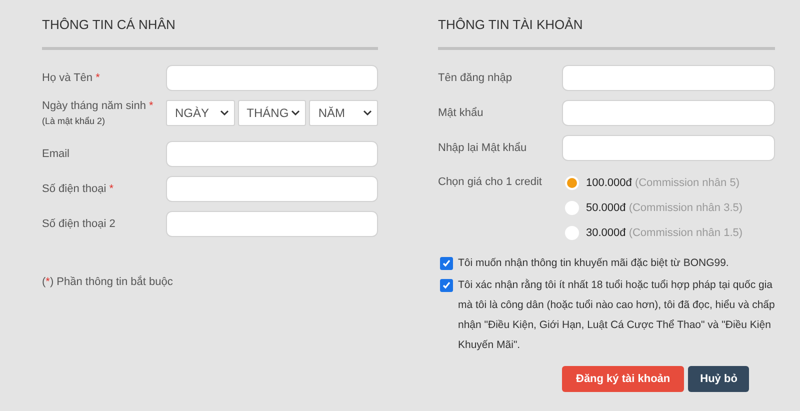 This screenshot has width=800, height=411. I want to click on option-label: 30.000đ (Commission nhân 1.5), so click(664, 232).